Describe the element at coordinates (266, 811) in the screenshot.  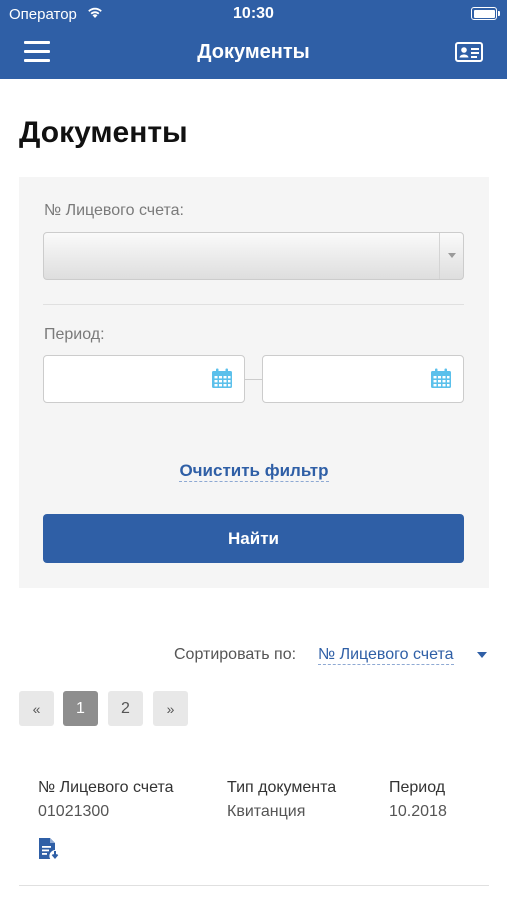
I see `cell-type: Квитанция` at that location.